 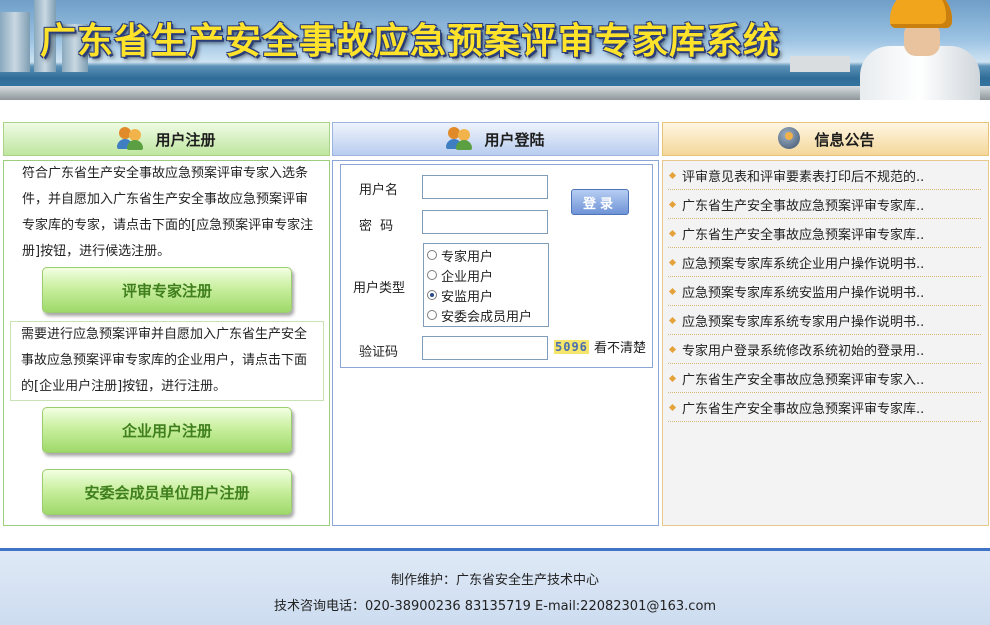 I want to click on usertype-option: 专家用户, so click(x=460, y=255).